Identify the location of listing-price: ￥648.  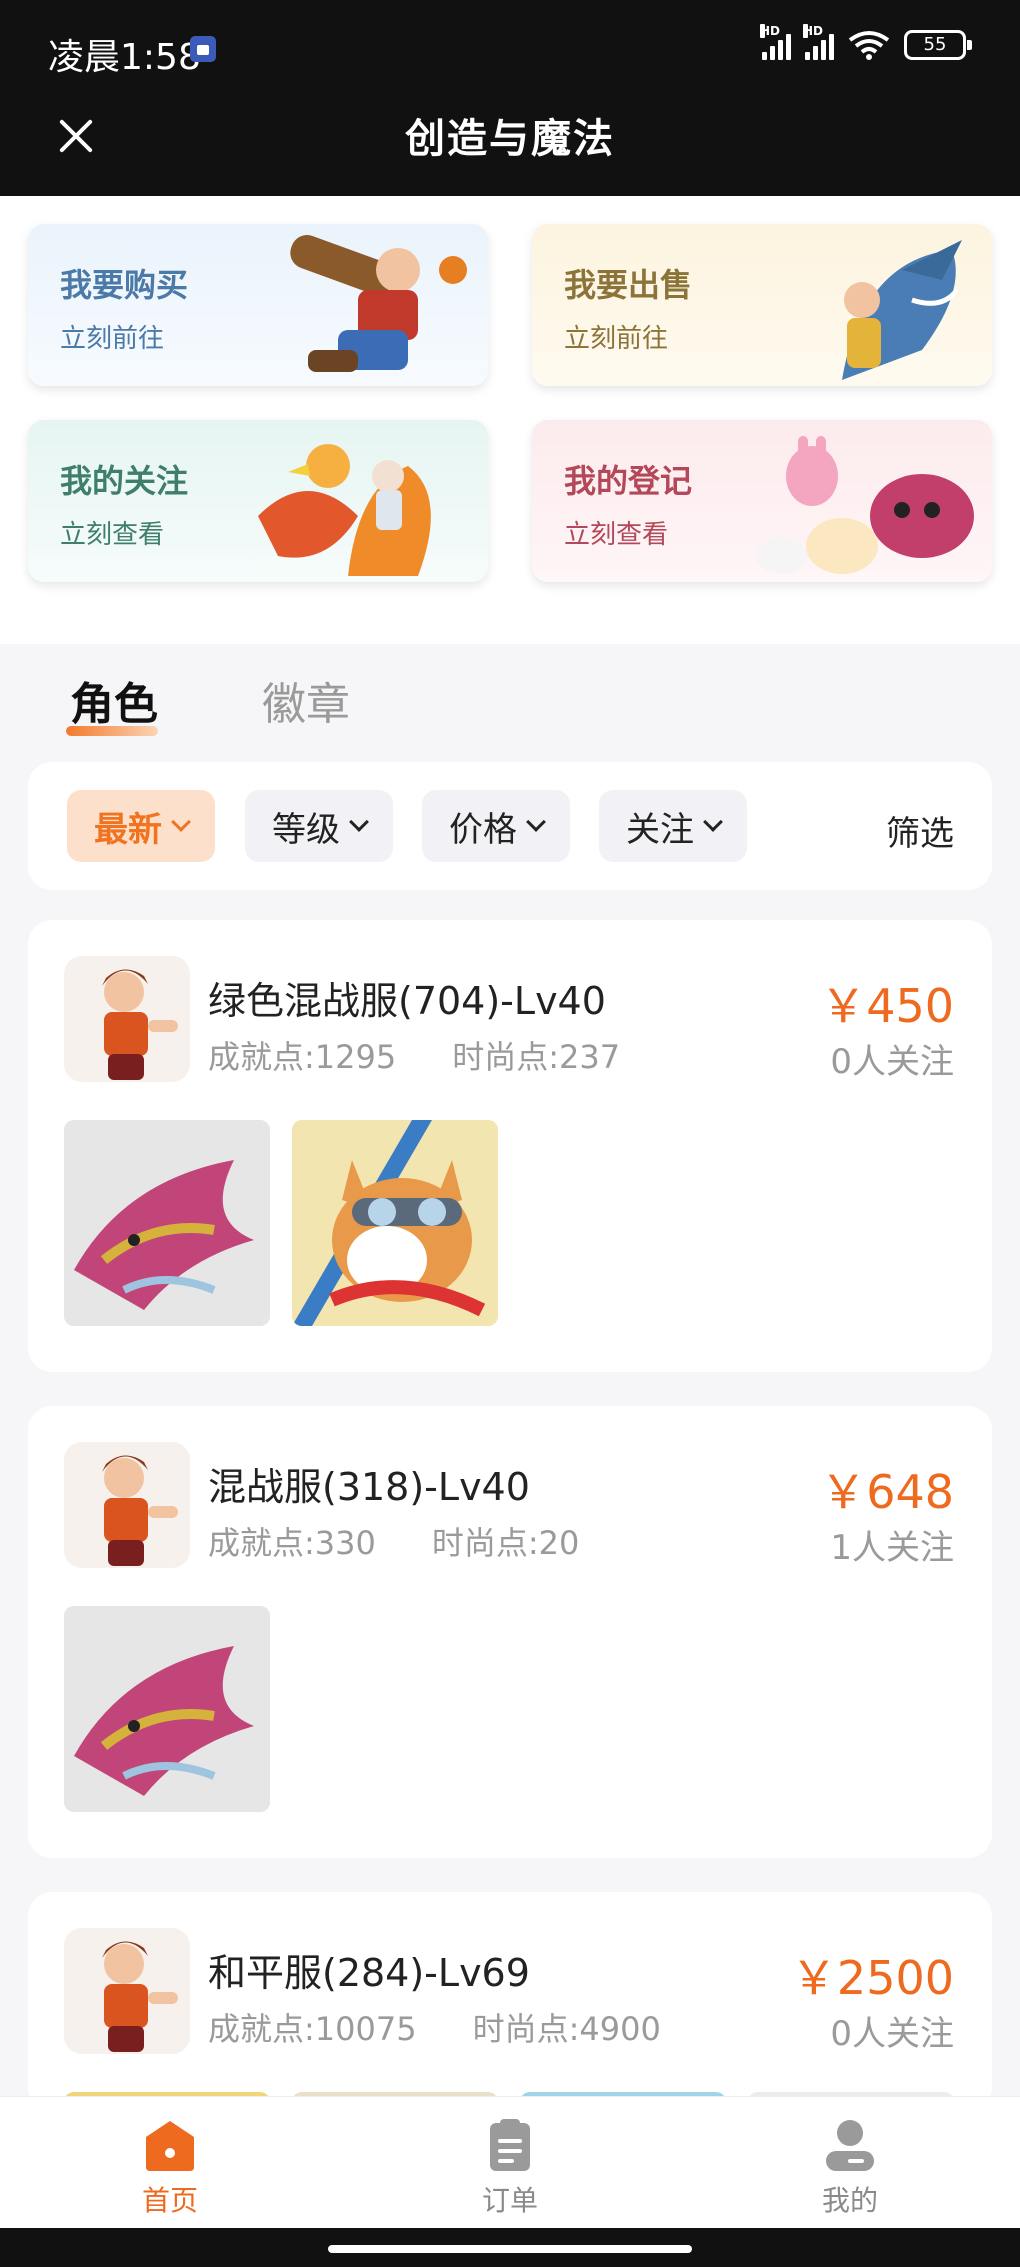
(887, 1492).